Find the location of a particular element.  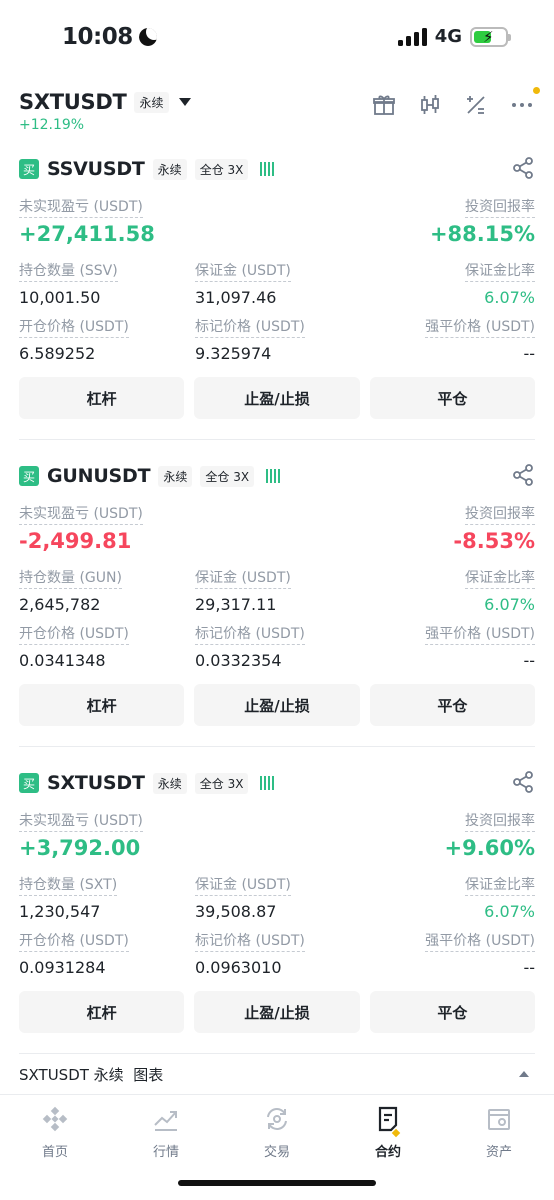

nav-item-assets: 资产 is located at coordinates (499, 1132).